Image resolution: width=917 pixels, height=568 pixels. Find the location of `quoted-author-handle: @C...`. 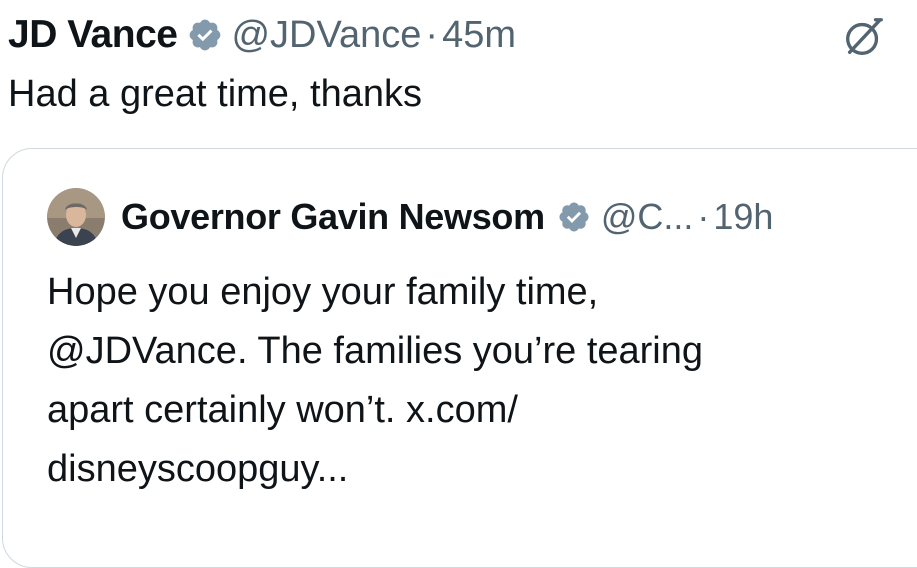

quoted-author-handle: @C... is located at coordinates (647, 217).